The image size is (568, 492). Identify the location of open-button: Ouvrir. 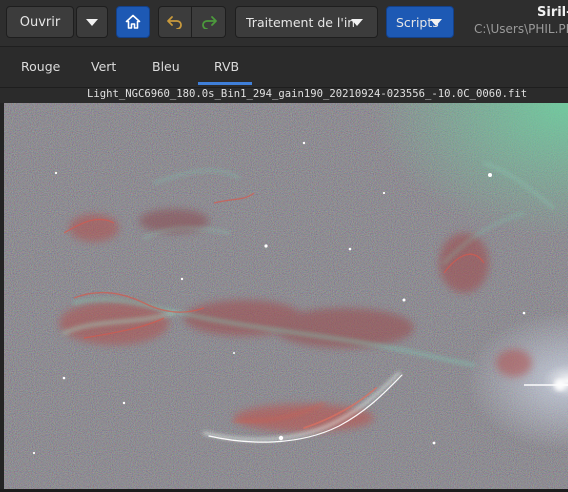
(40, 22).